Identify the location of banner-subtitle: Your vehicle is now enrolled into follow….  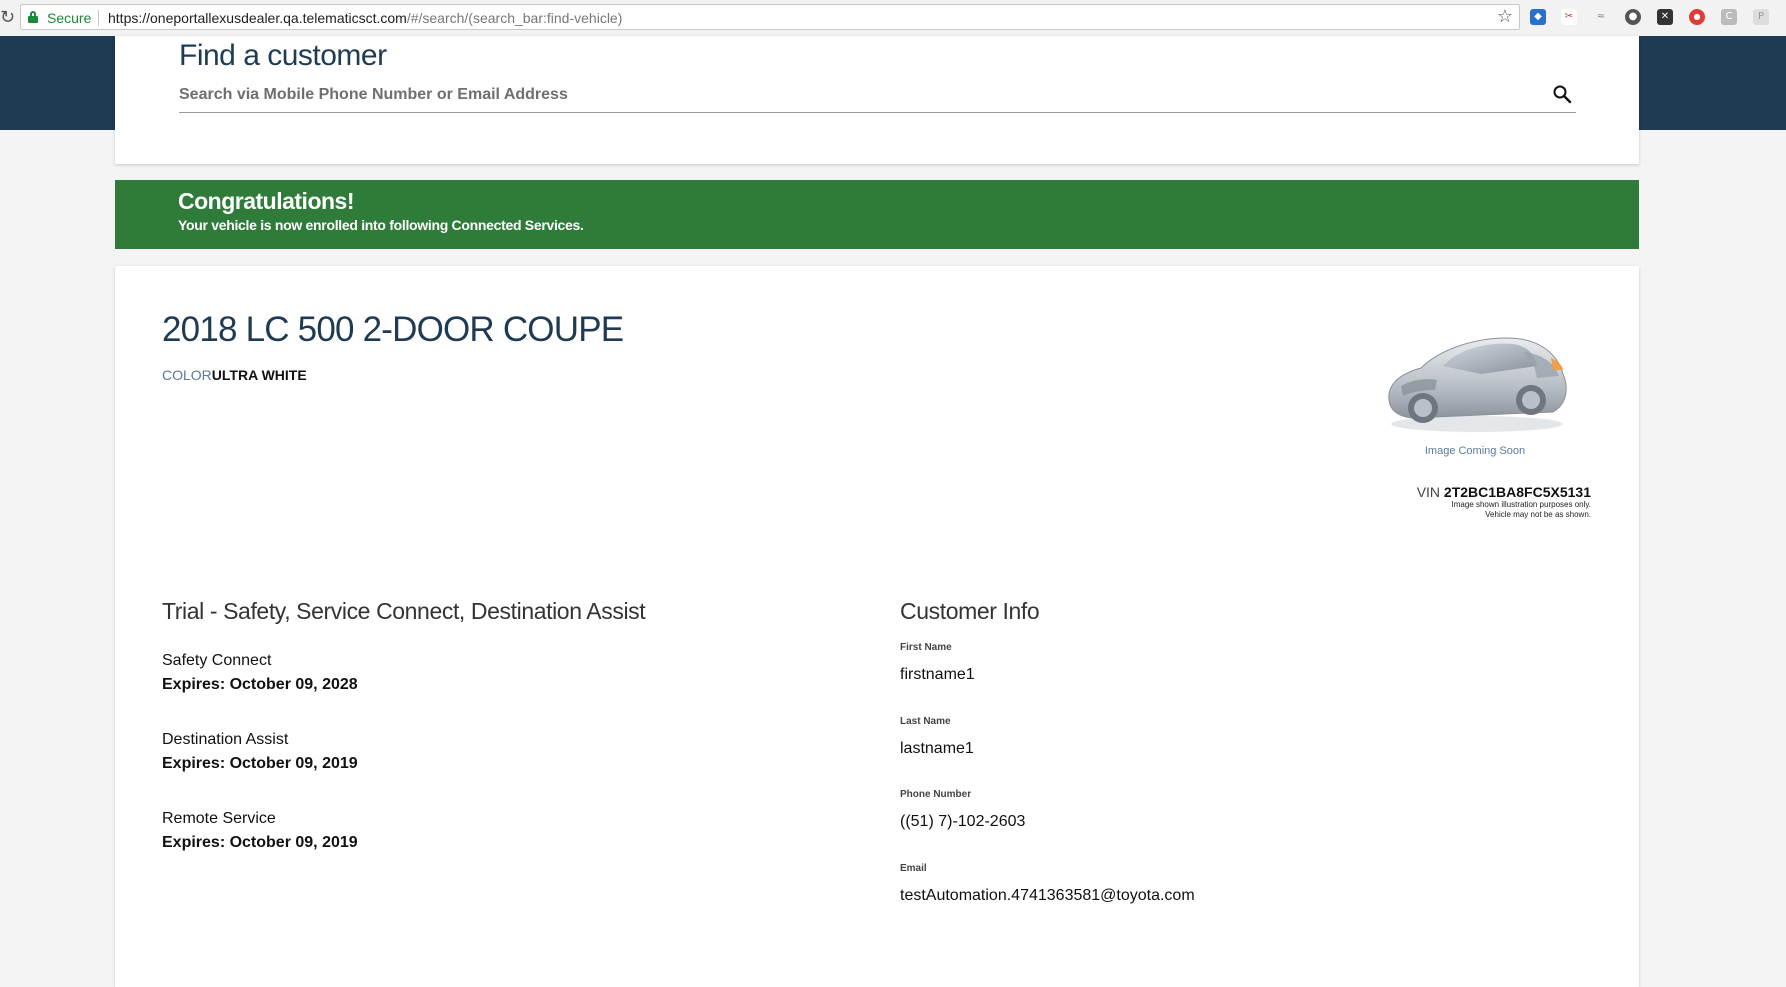
(381, 225).